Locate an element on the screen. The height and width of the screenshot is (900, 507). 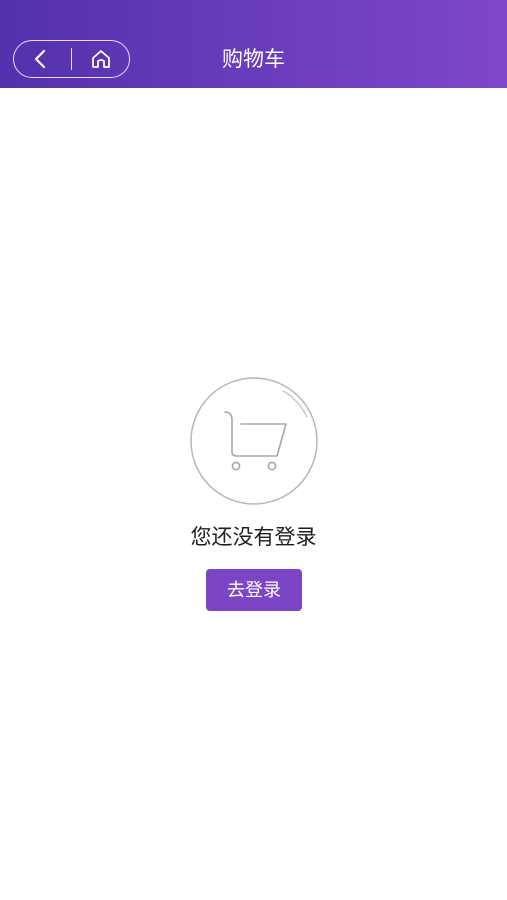
shopping-cart-icon is located at coordinates (255, 441).